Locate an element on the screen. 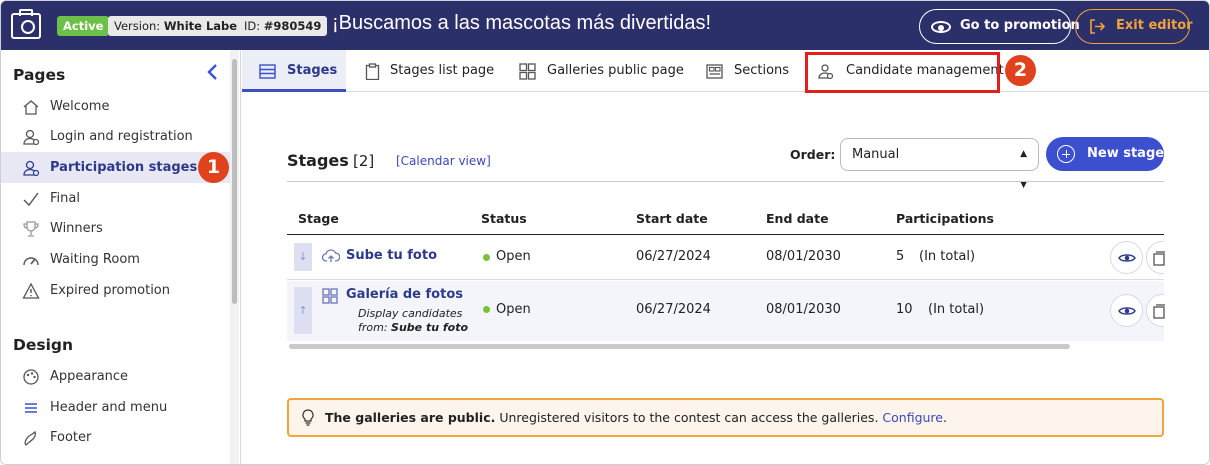 The image size is (1210, 465). sidebar-item-welcome: Welcome is located at coordinates (115, 106).